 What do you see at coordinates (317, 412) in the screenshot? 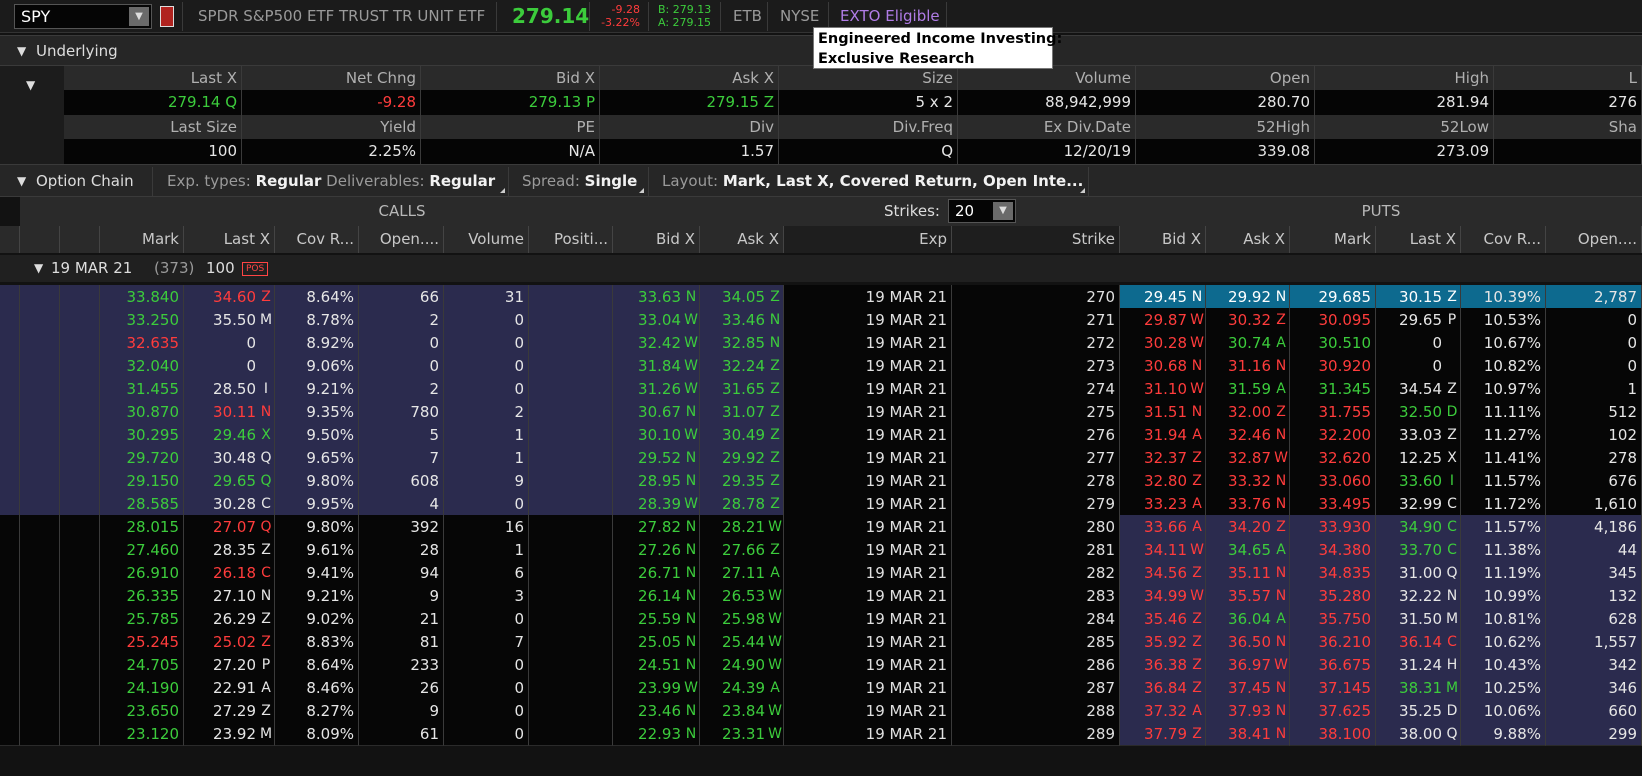
I see `call-cov-return: 9.35%` at bounding box center [317, 412].